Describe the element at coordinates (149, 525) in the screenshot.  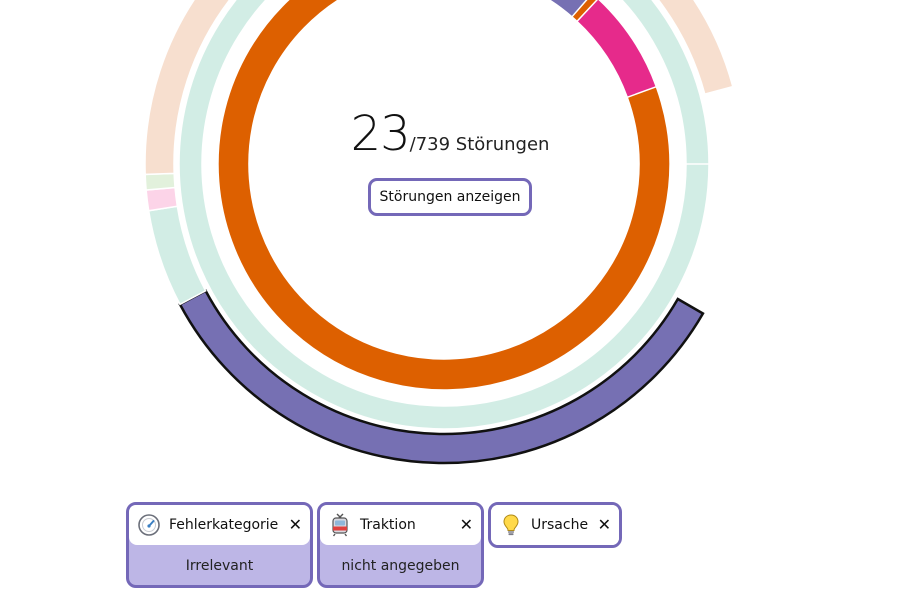
I see `gauge-icon` at that location.